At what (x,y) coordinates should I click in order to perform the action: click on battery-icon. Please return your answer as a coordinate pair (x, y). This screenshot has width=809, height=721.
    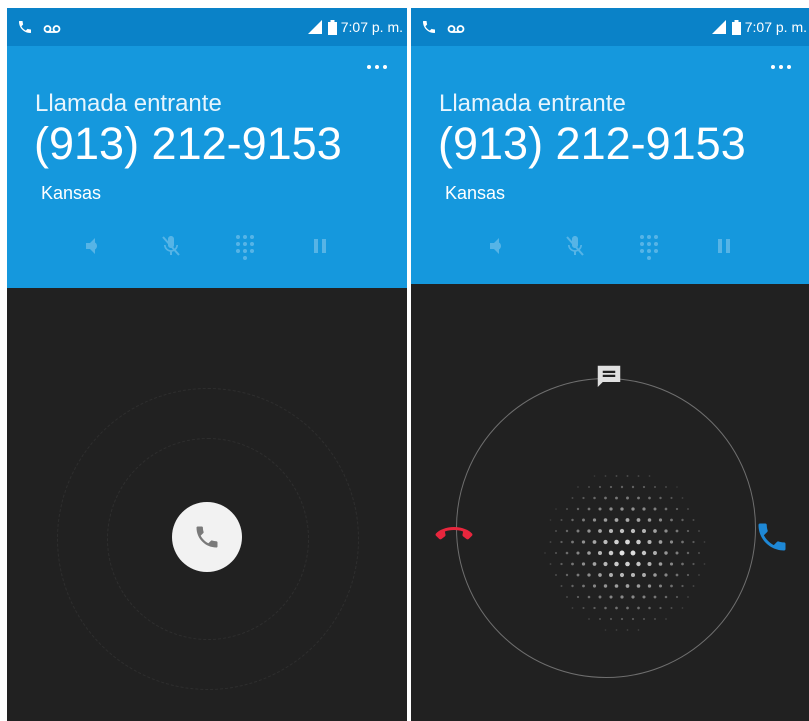
    Looking at the image, I should click on (332, 27).